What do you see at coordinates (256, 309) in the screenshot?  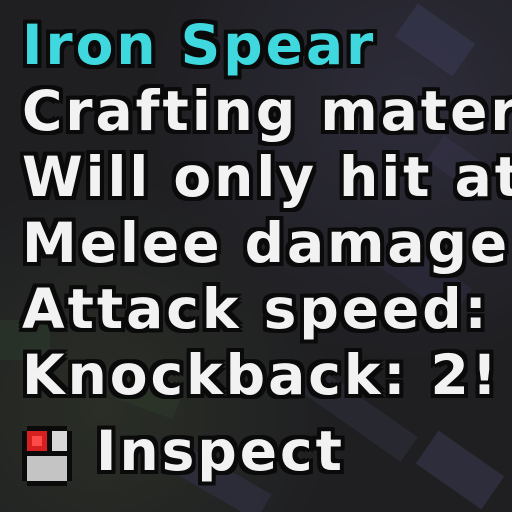 I see `tooltip-line-attack-speed: Attack speed:` at bounding box center [256, 309].